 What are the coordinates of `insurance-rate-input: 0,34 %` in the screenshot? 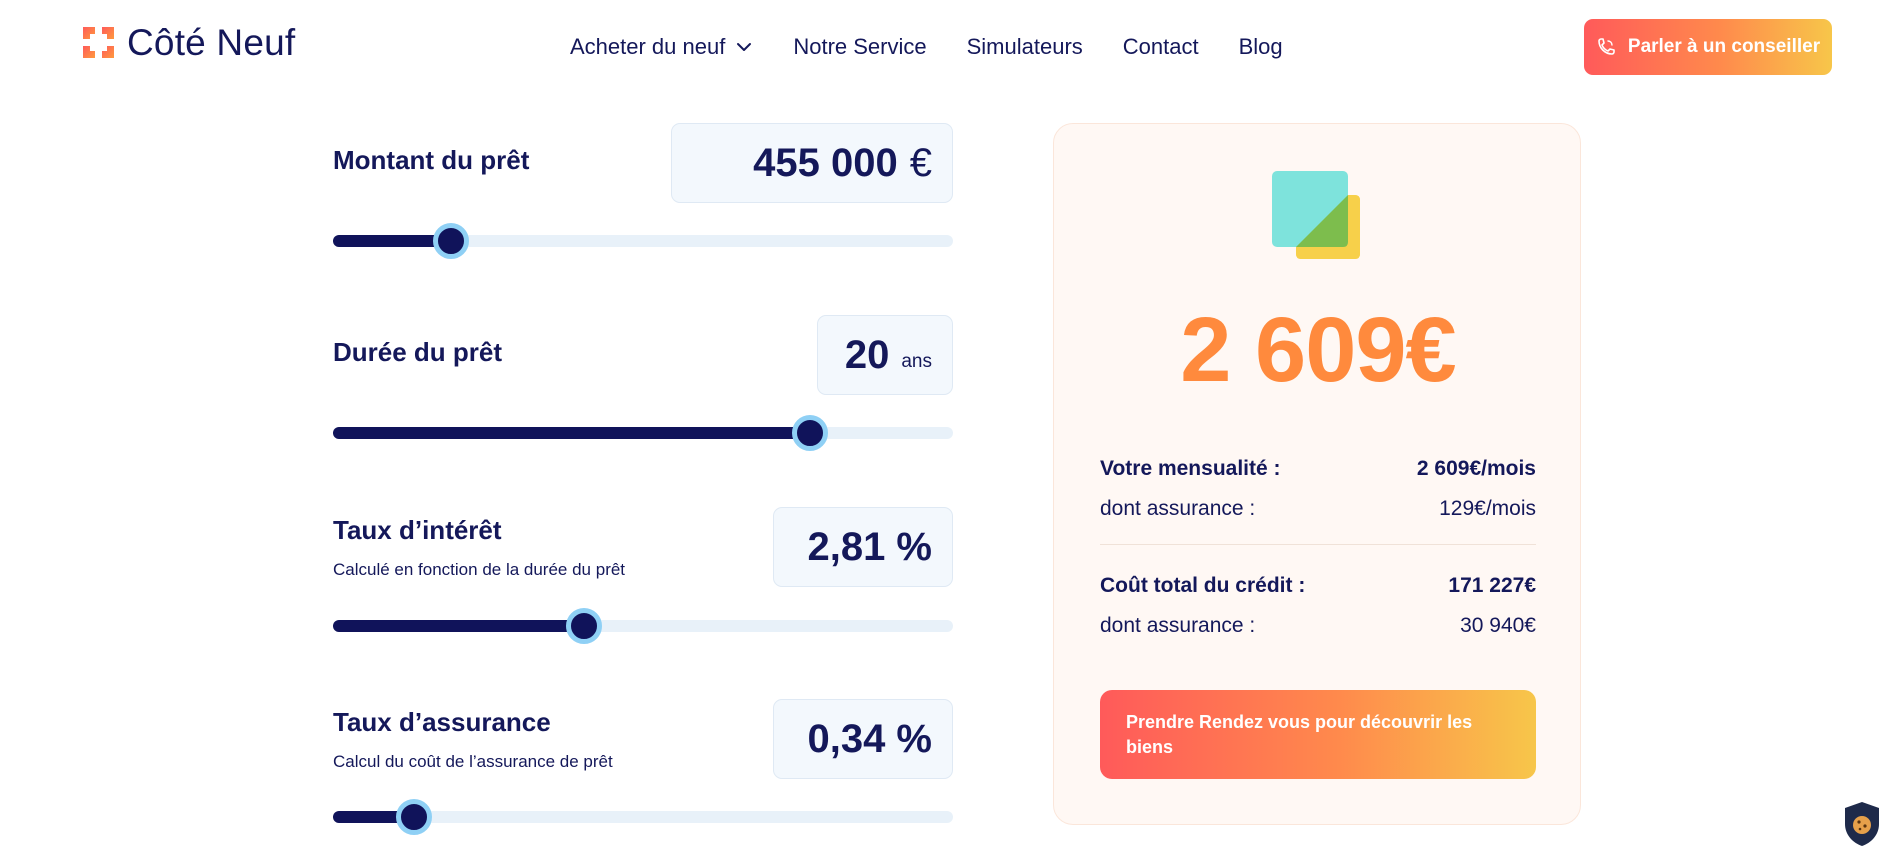 It's located at (863, 739).